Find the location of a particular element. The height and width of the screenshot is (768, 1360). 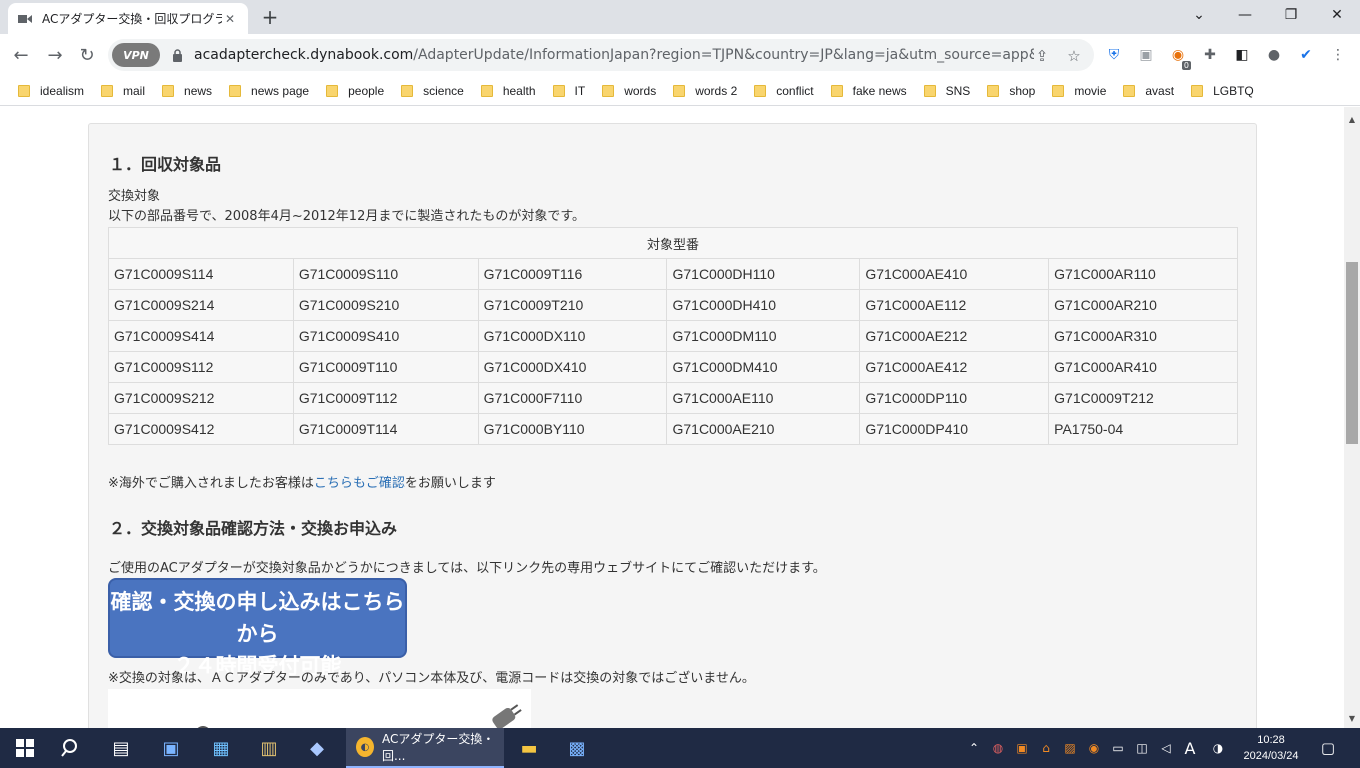

bookmark-star-icon: ☆ is located at coordinates (1074, 56).